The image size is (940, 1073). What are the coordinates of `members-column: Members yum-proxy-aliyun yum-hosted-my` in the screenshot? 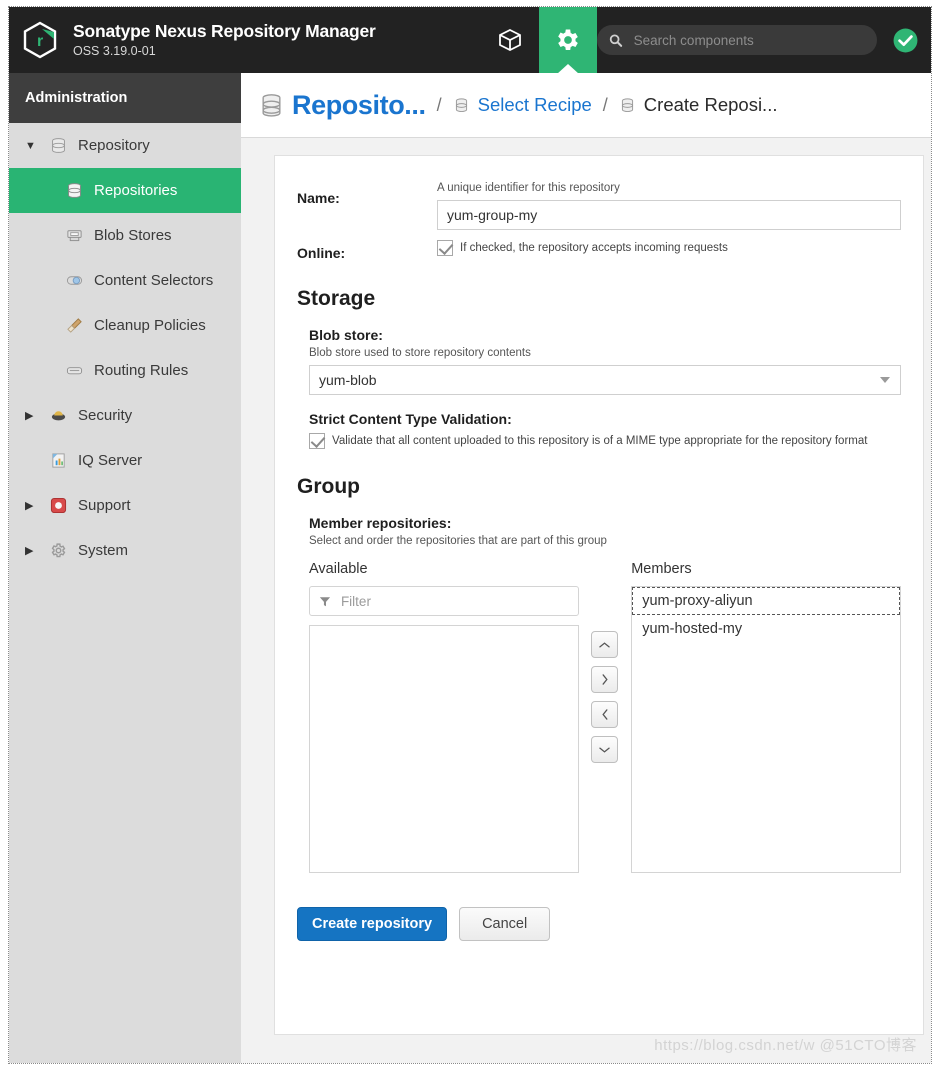 It's located at (766, 717).